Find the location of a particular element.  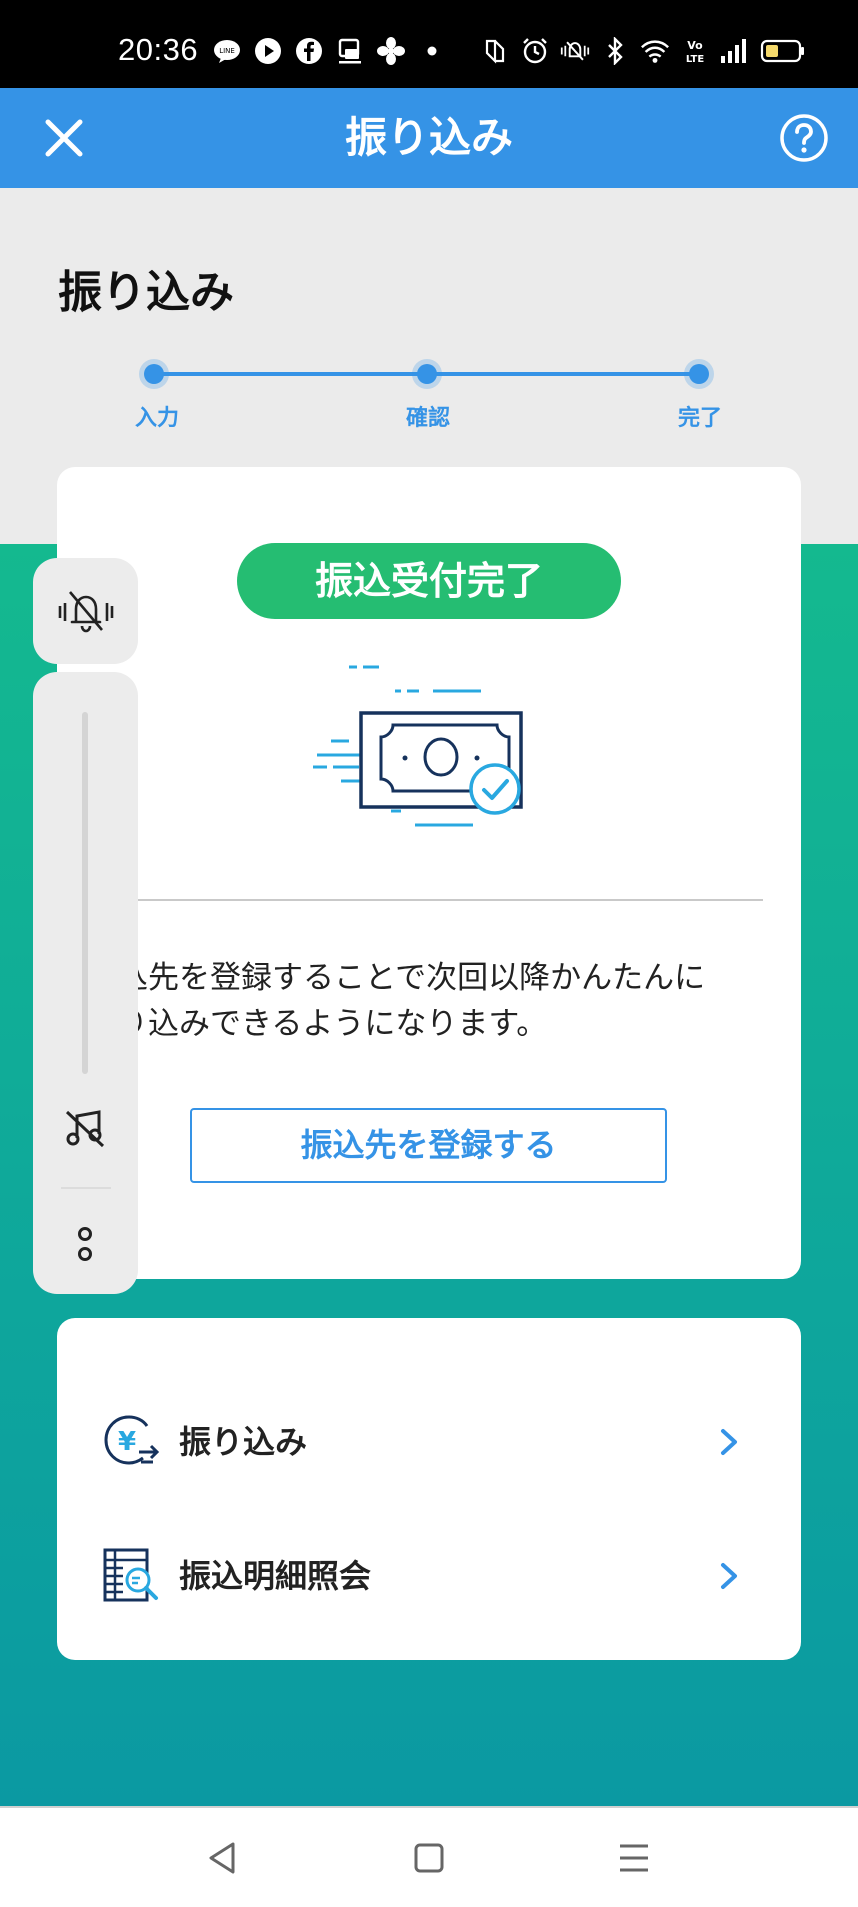

mute-toggle-button is located at coordinates (85, 611).